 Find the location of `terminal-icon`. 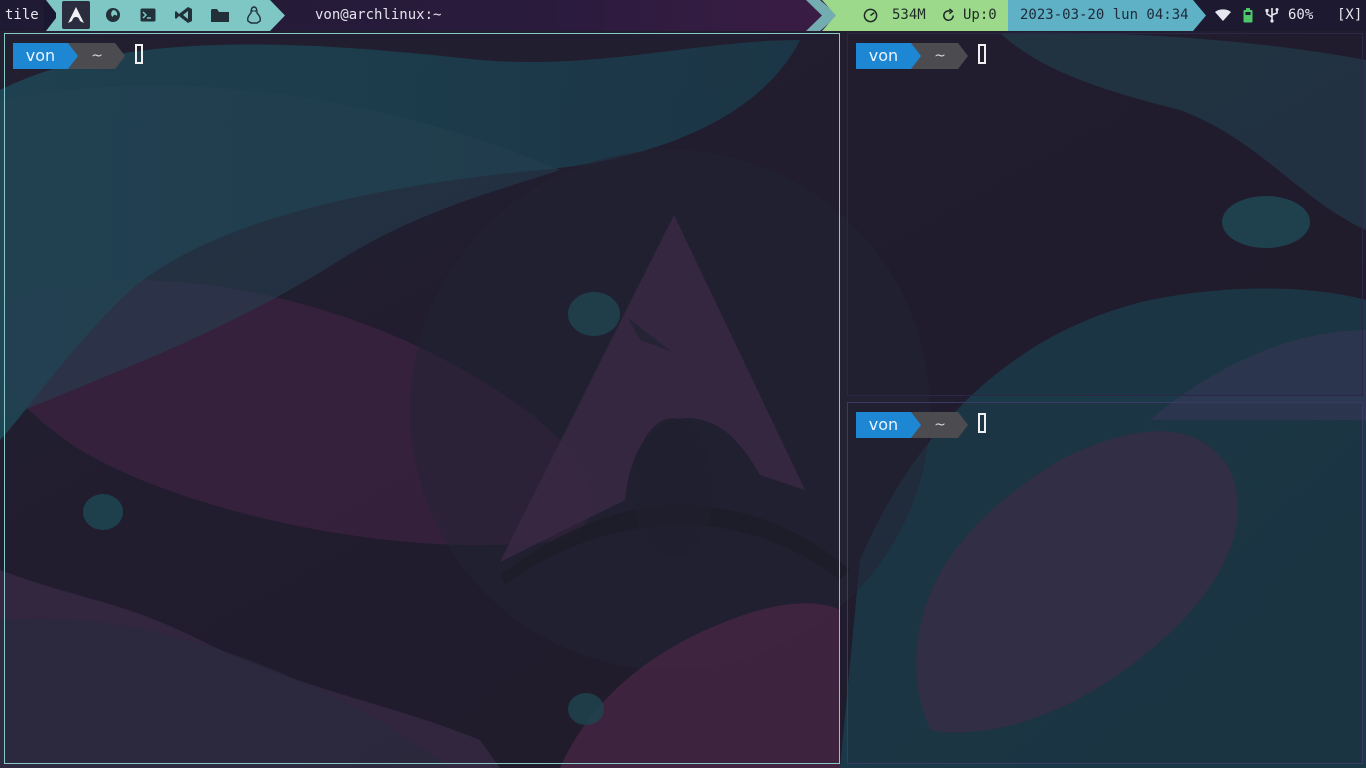

terminal-icon is located at coordinates (148, 15).